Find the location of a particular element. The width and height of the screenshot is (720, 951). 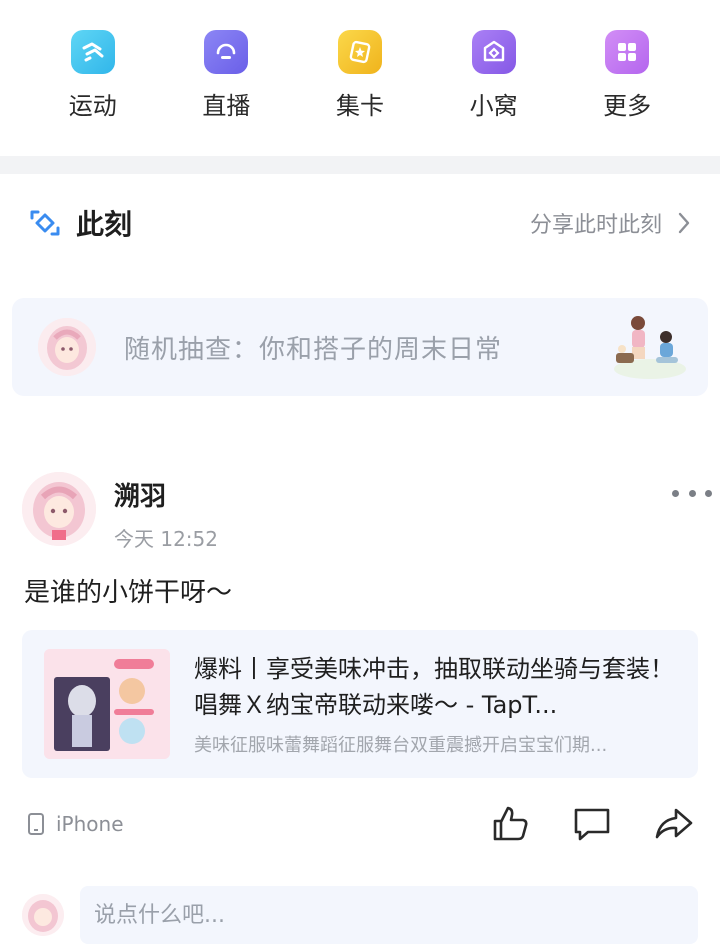

chevron-right-icon is located at coordinates (684, 223).